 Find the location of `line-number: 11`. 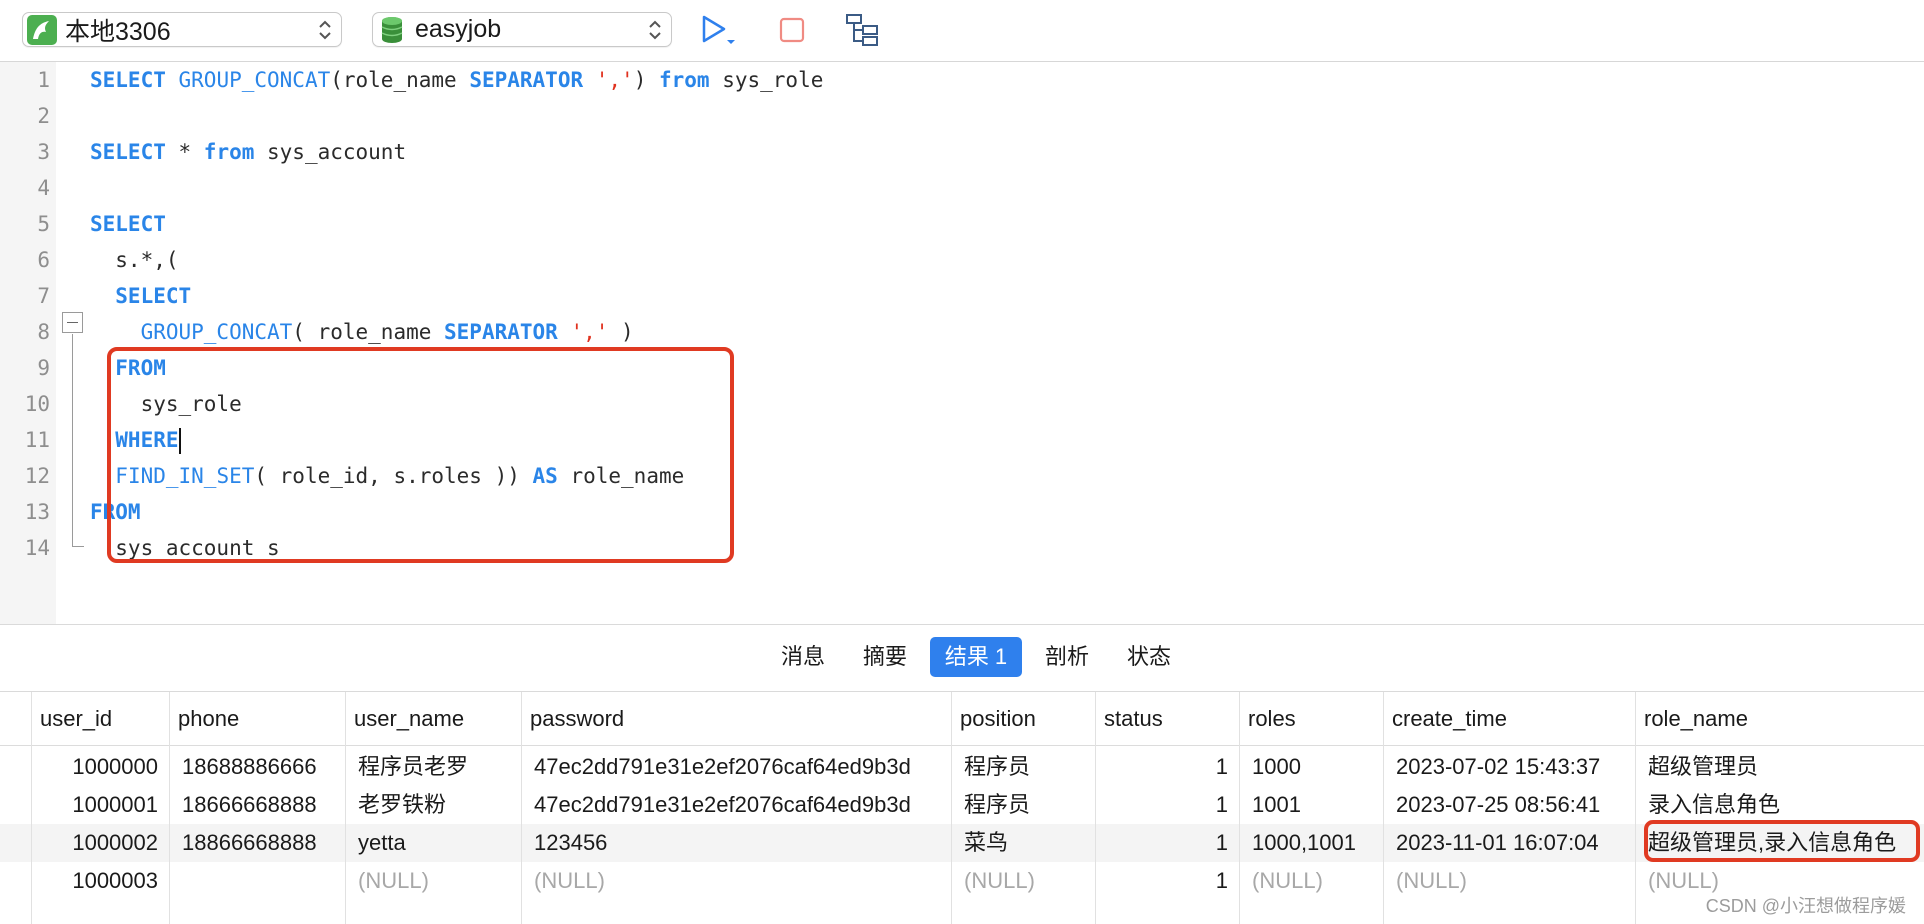

line-number: 11 is located at coordinates (37, 440).